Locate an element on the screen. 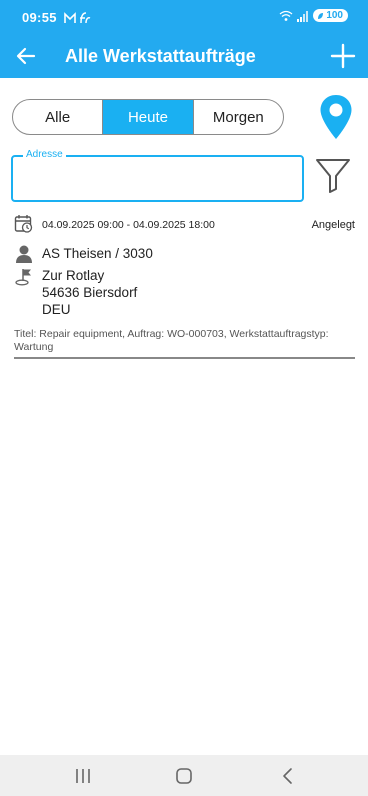 The width and height of the screenshot is (368, 796). tab-morgen: Morgen is located at coordinates (237, 117).